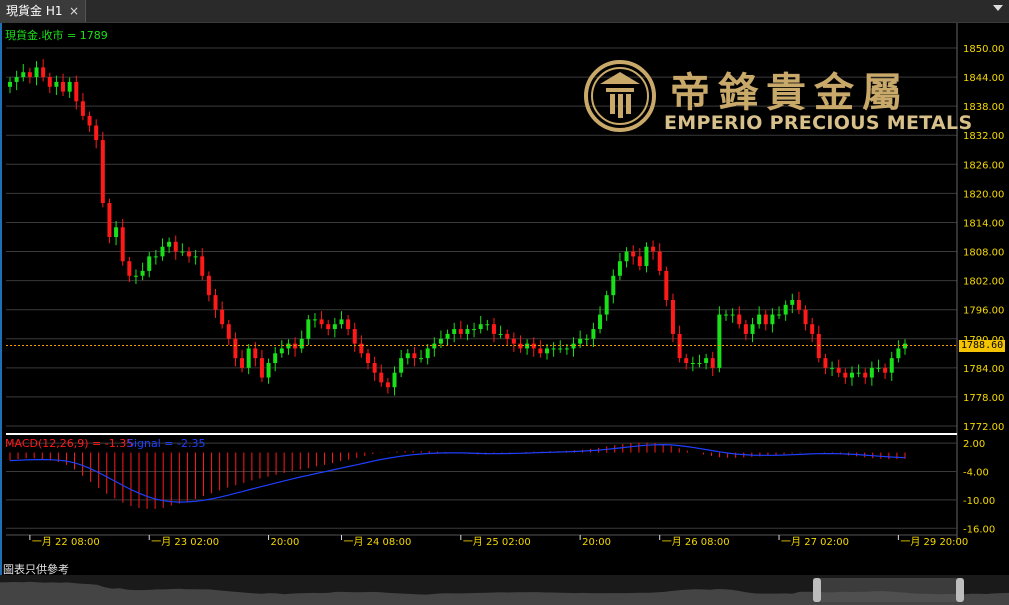  I want to click on price-legend: 現貨金.收市 = 1789, so click(56, 35).